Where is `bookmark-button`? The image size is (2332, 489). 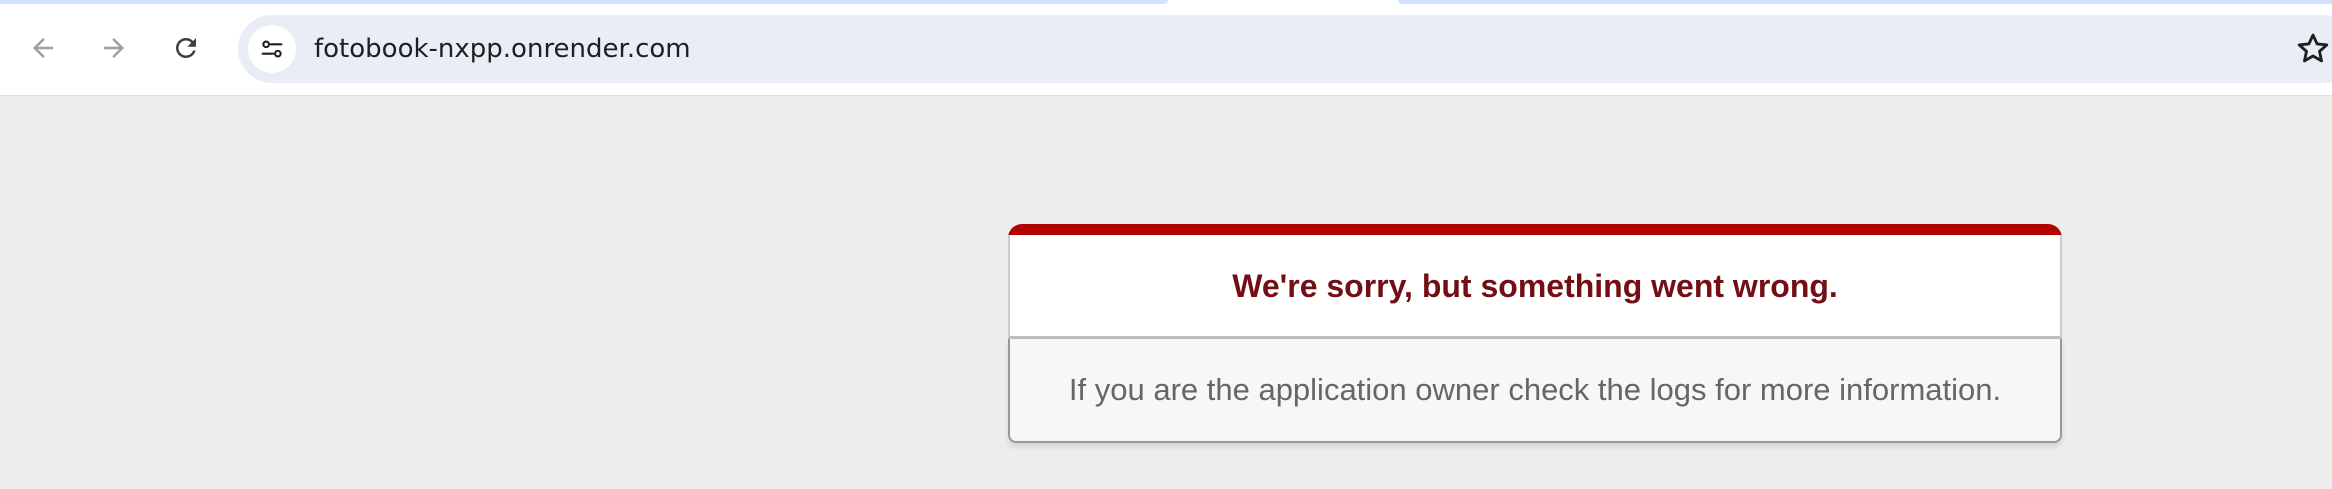
bookmark-button is located at coordinates (2313, 49).